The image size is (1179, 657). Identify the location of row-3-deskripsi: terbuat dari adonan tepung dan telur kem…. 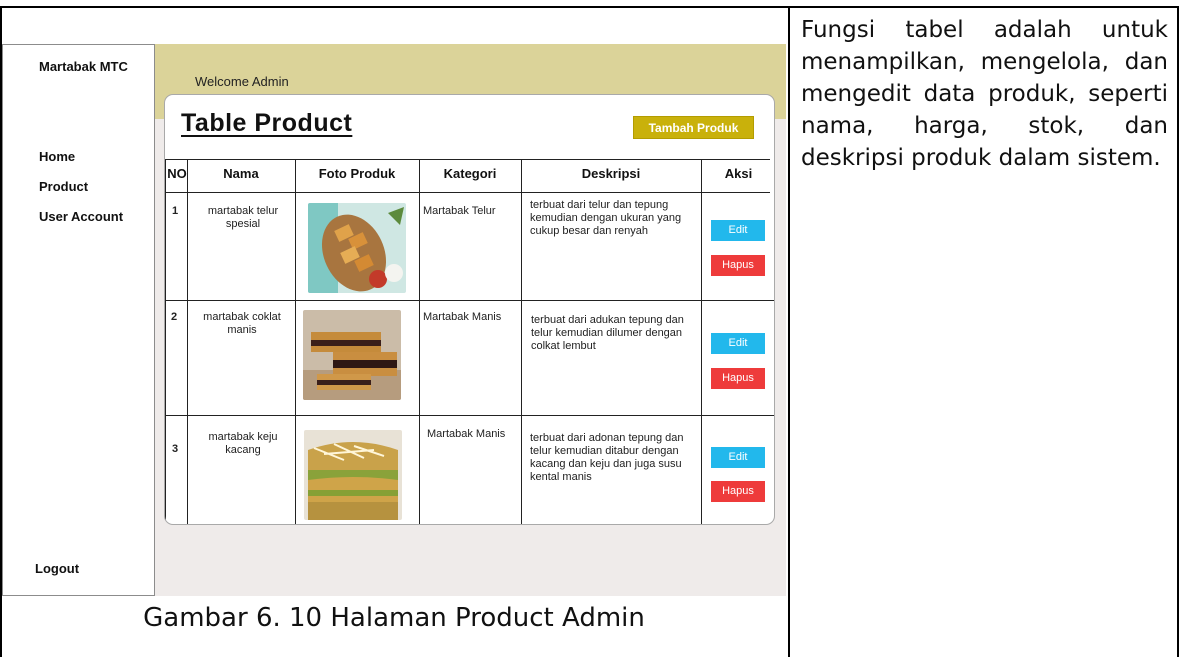
(607, 457).